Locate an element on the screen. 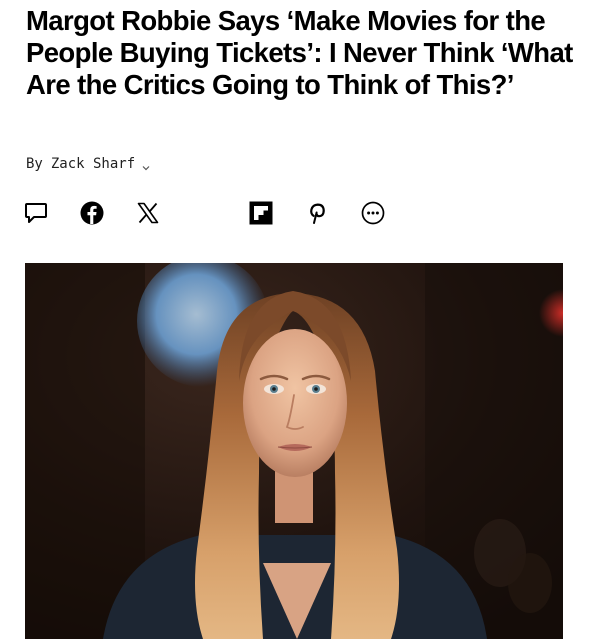 The width and height of the screenshot is (611, 639). byline-prefix: By is located at coordinates (34, 164).